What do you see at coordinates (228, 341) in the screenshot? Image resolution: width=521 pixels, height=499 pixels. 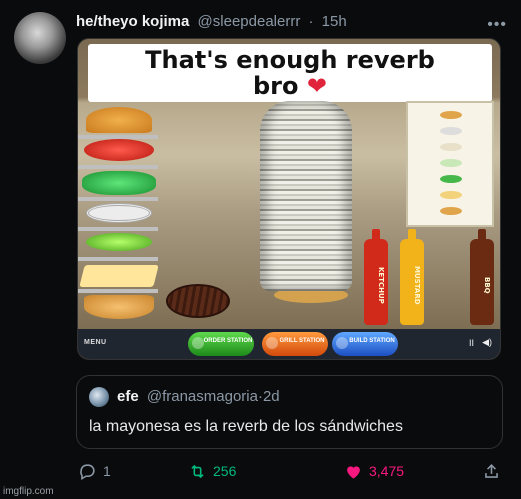 I see `order-station-label: ORDER STATION` at bounding box center [228, 341].